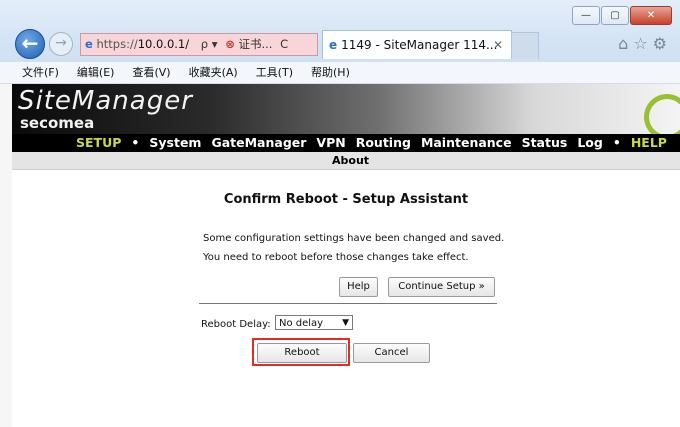 This screenshot has width=680, height=427. I want to click on menu-help: 帮助(H), so click(330, 72).